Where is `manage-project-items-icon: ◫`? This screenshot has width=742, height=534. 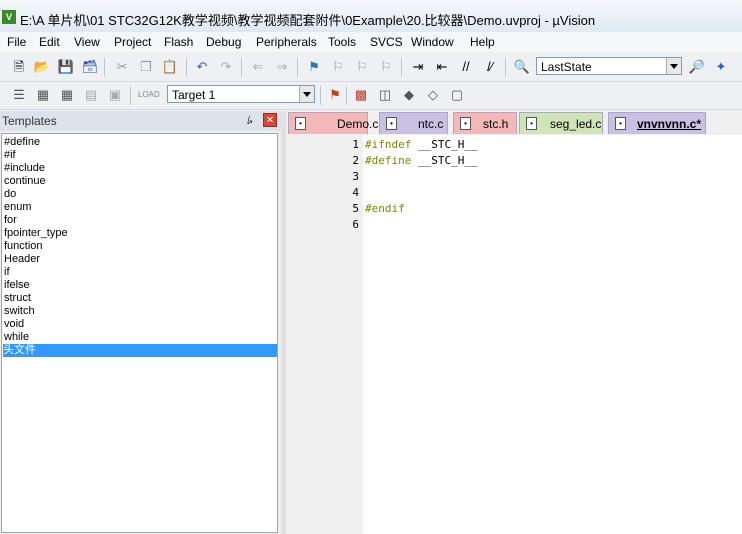 manage-project-items-icon: ◫ is located at coordinates (385, 95).